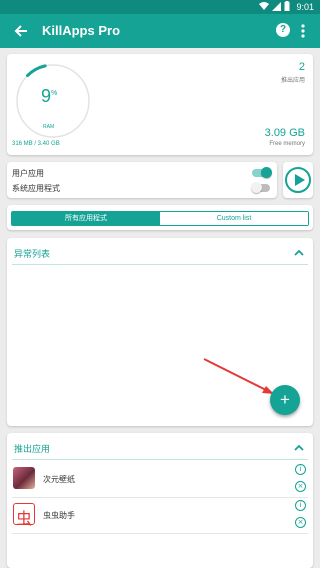 The height and width of the screenshot is (568, 320). Describe the element at coordinates (59, 479) in the screenshot. I see `app-name: 次元壁纸` at that location.